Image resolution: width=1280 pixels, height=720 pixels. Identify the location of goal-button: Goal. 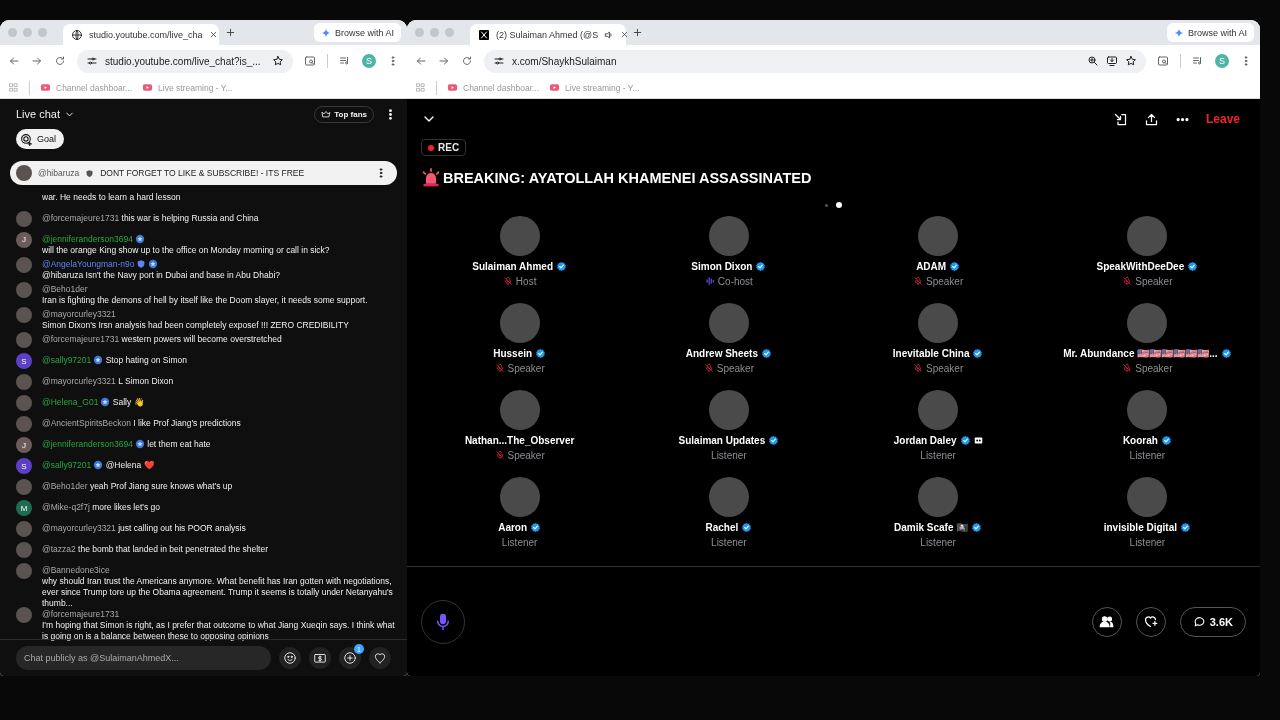
(40, 139).